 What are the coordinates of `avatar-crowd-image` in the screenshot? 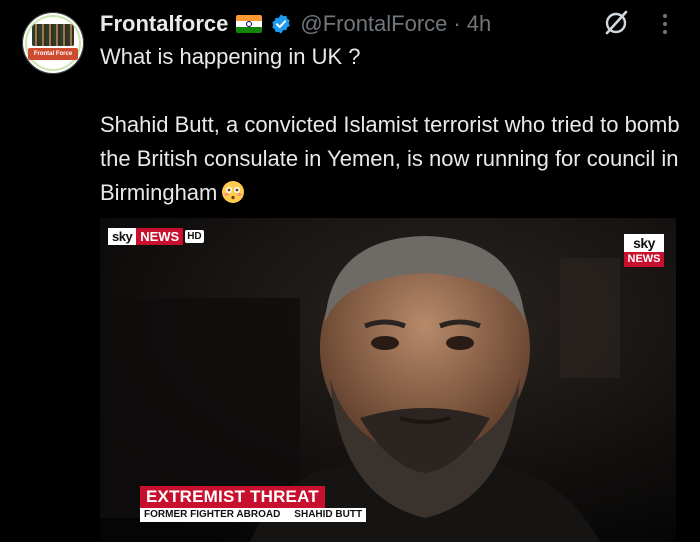 It's located at (53, 35).